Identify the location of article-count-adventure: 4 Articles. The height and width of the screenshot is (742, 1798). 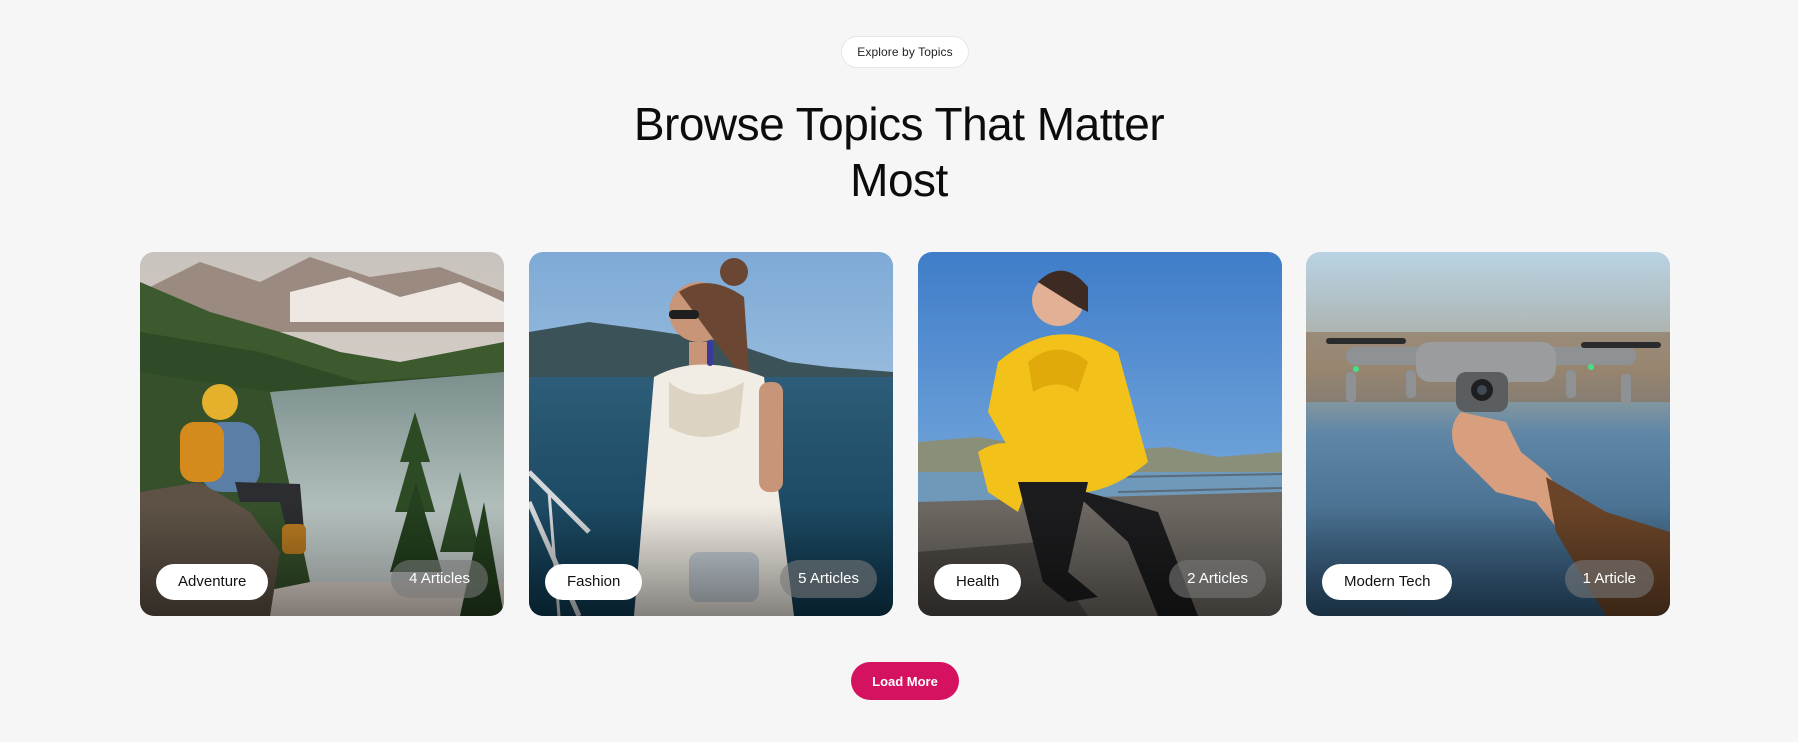
(439, 579).